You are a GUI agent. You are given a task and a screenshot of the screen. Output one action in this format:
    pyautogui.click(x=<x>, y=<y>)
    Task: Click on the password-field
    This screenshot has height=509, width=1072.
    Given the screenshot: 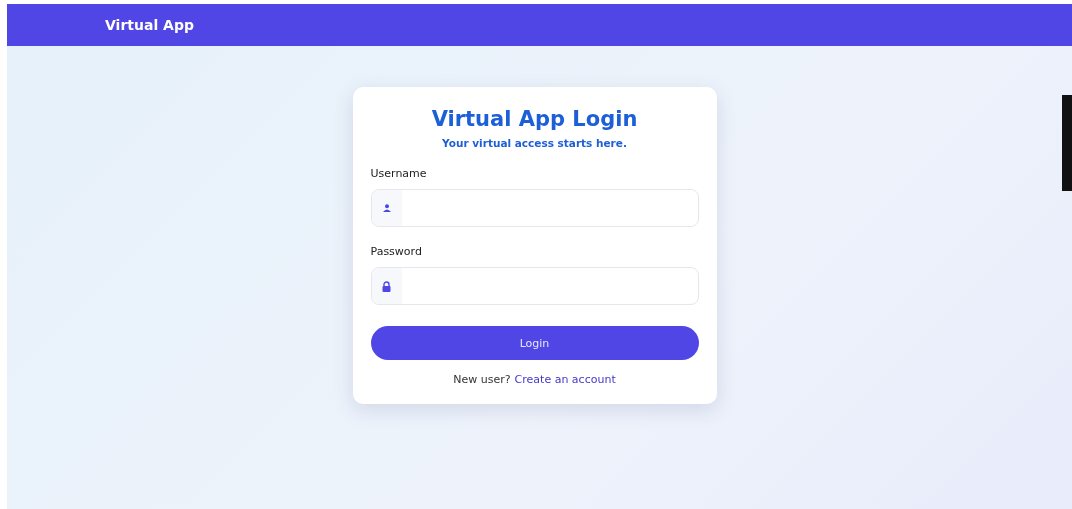 What is the action you would take?
    pyautogui.click(x=534, y=286)
    